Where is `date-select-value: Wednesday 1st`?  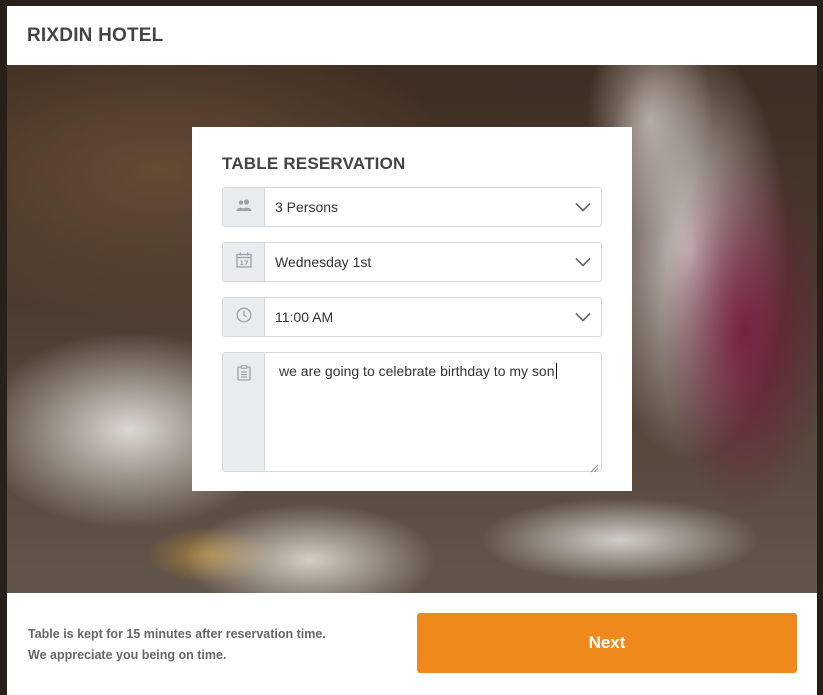
date-select-value: Wednesday 1st is located at coordinates (433, 262).